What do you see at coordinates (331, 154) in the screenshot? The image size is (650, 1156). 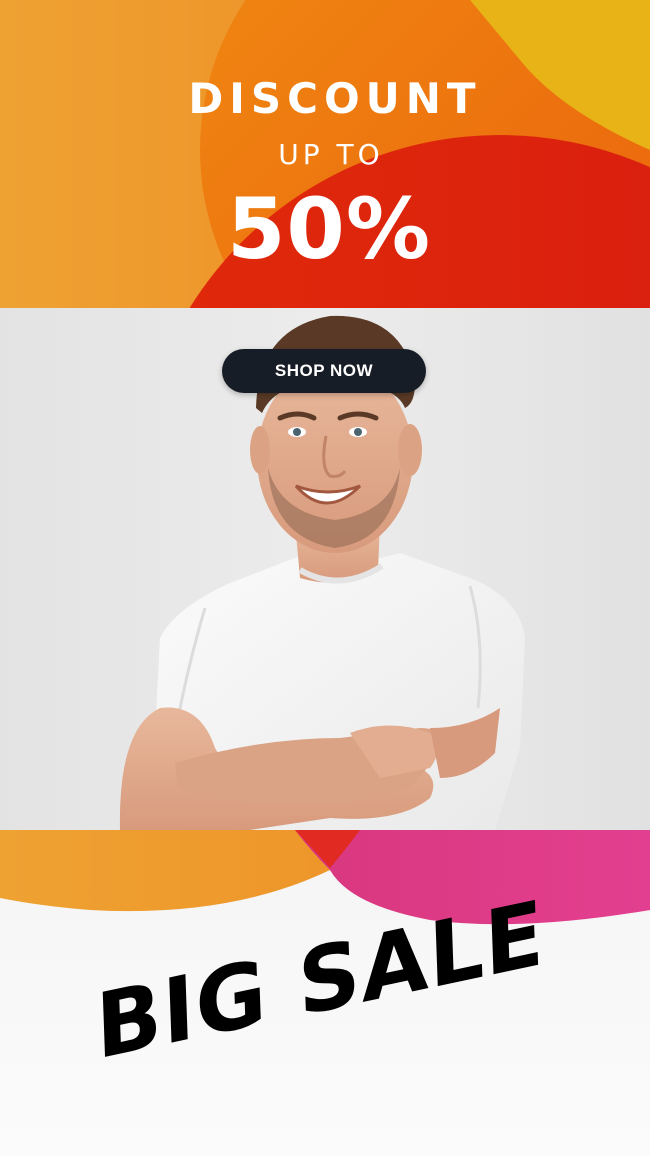 I see `up-to-text: UP TO` at bounding box center [331, 154].